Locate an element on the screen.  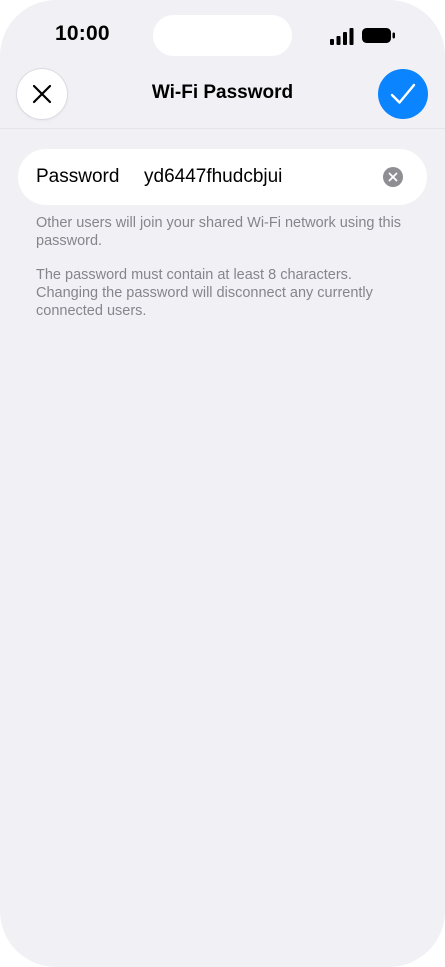
checkmark-icon is located at coordinates (403, 93).